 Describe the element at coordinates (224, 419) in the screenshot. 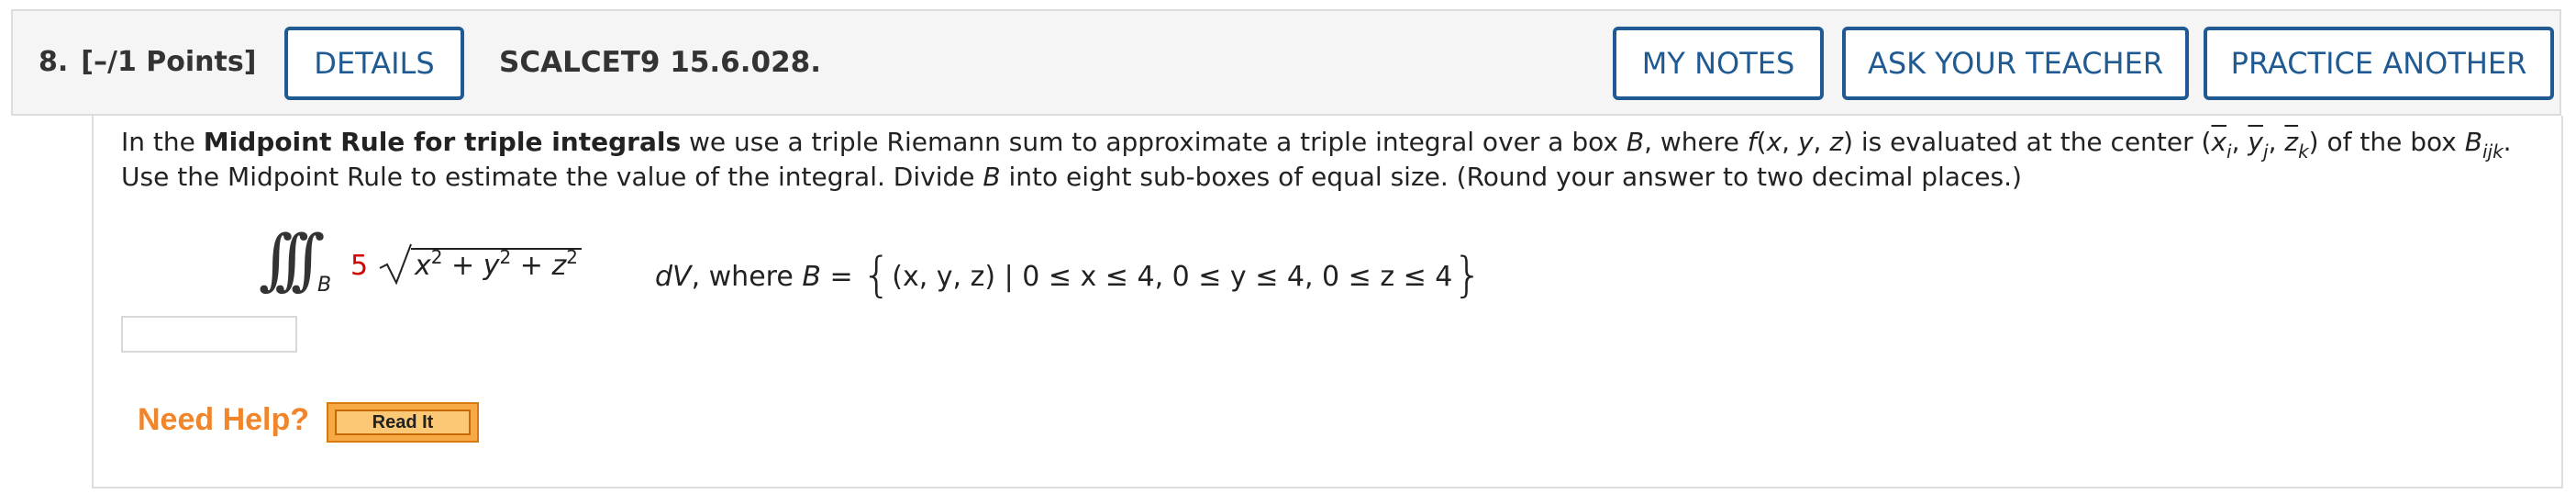

I see `need-help-label: Need Help?` at that location.